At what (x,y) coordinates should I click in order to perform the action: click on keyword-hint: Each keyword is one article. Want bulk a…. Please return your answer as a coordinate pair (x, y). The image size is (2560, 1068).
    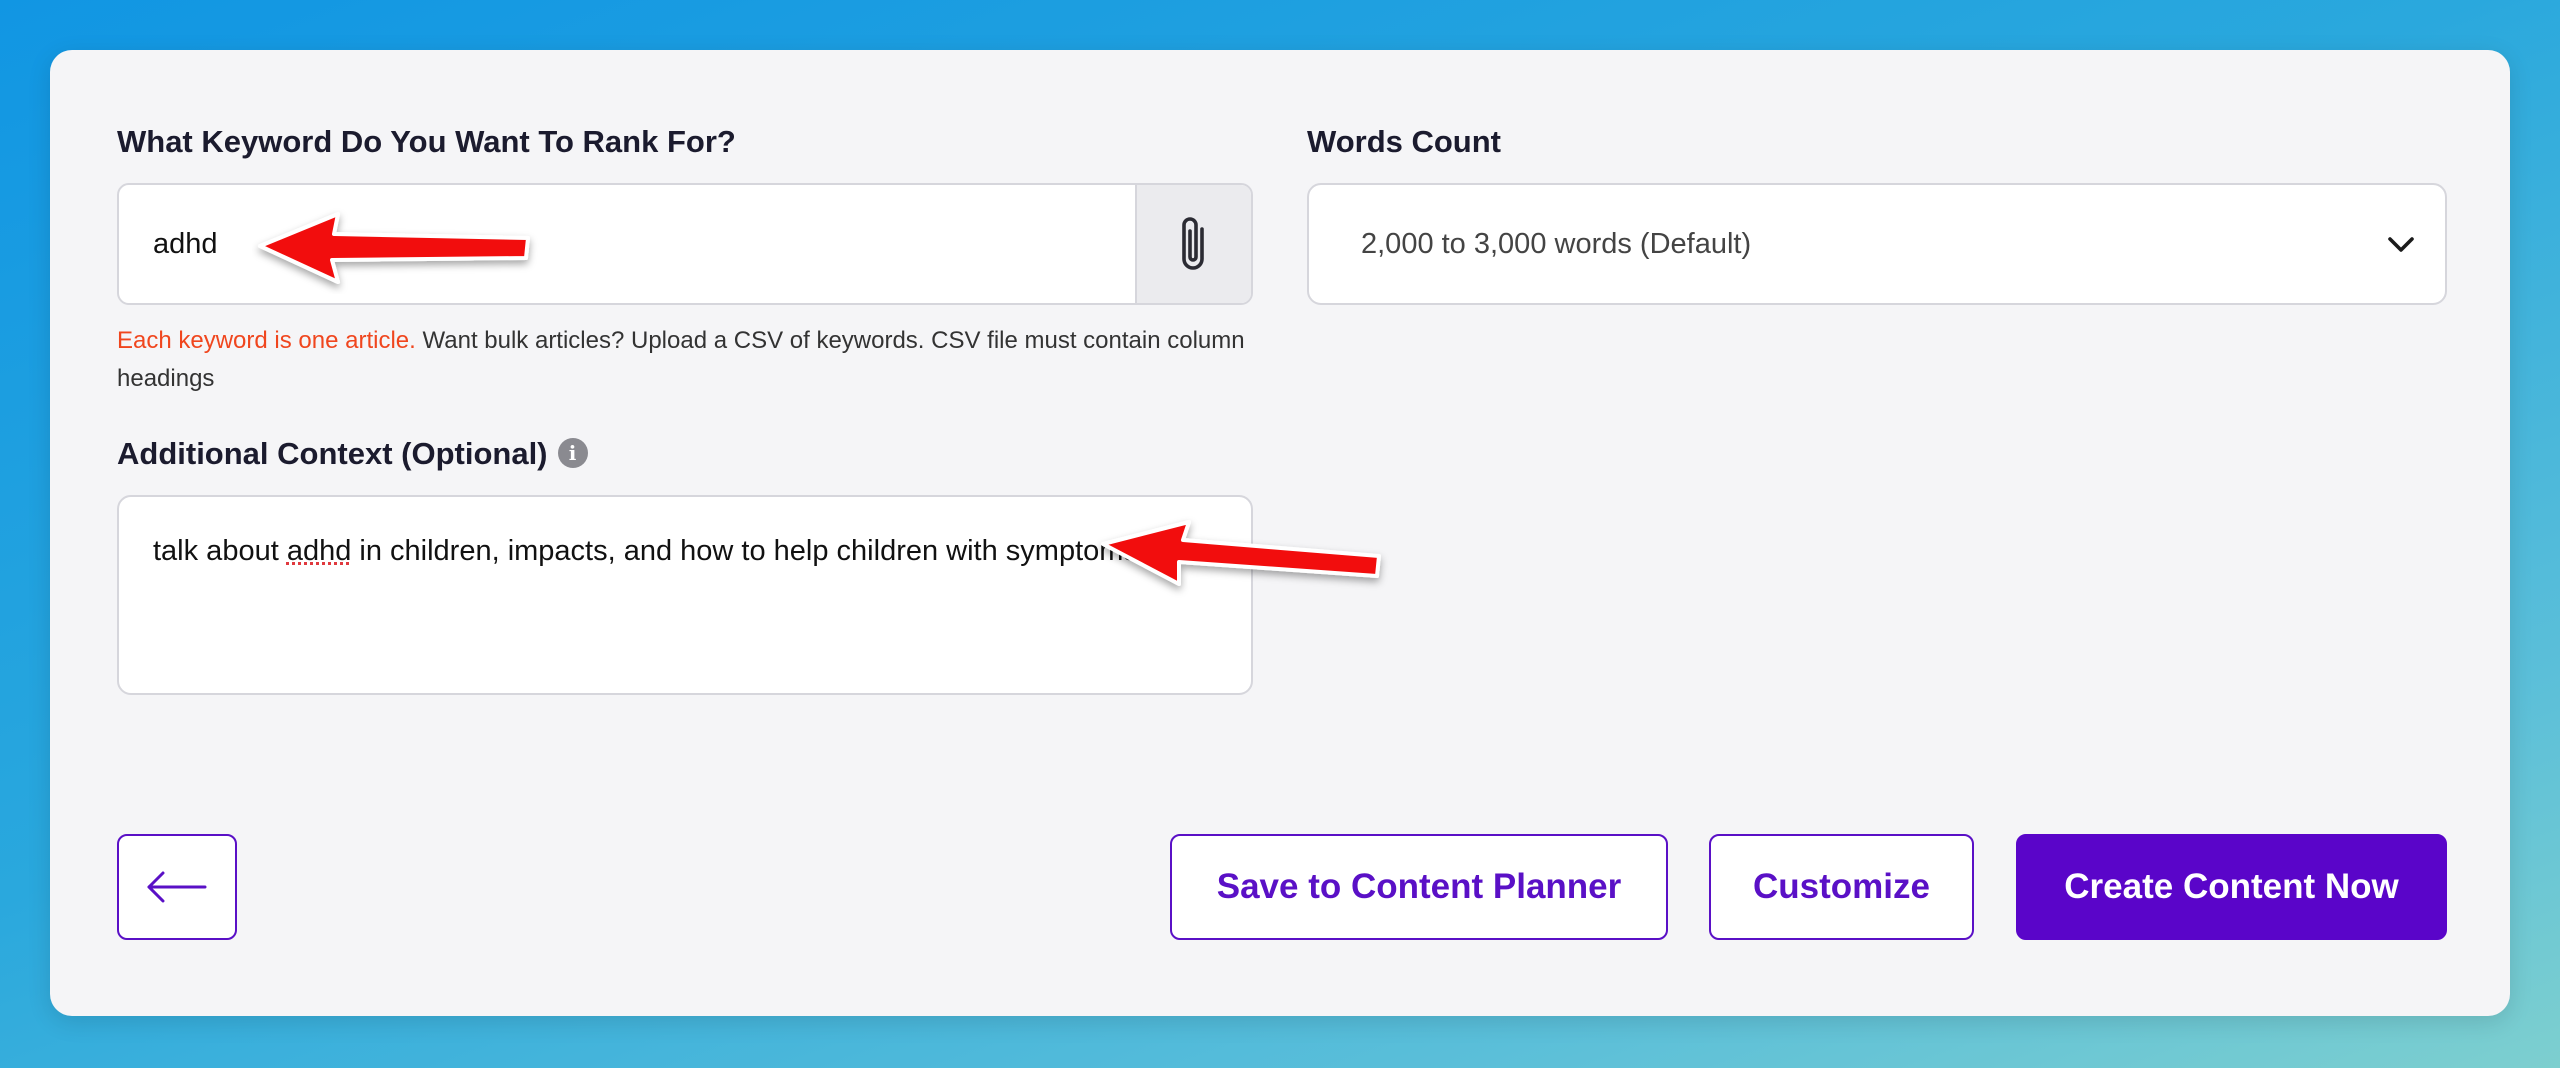
    Looking at the image, I should click on (697, 360).